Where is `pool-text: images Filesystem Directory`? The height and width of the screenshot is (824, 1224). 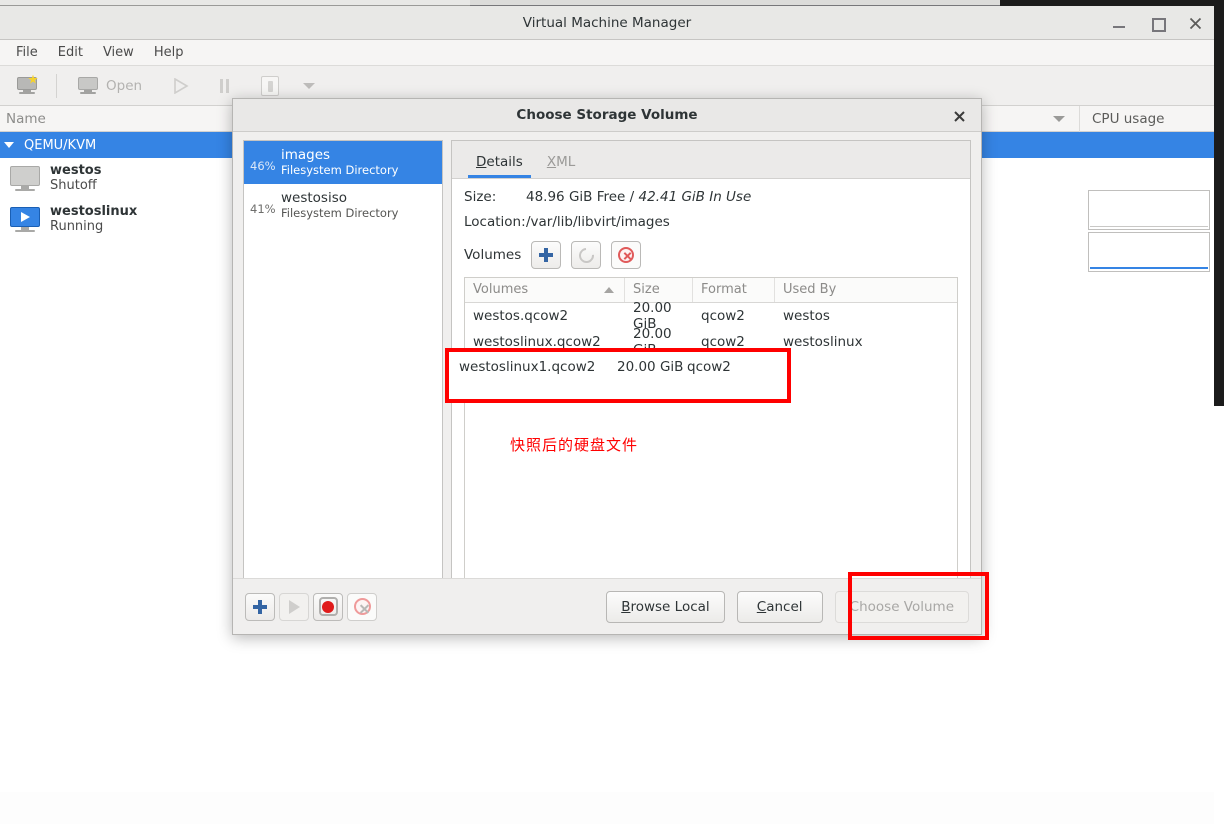 pool-text: images Filesystem Directory is located at coordinates (339, 162).